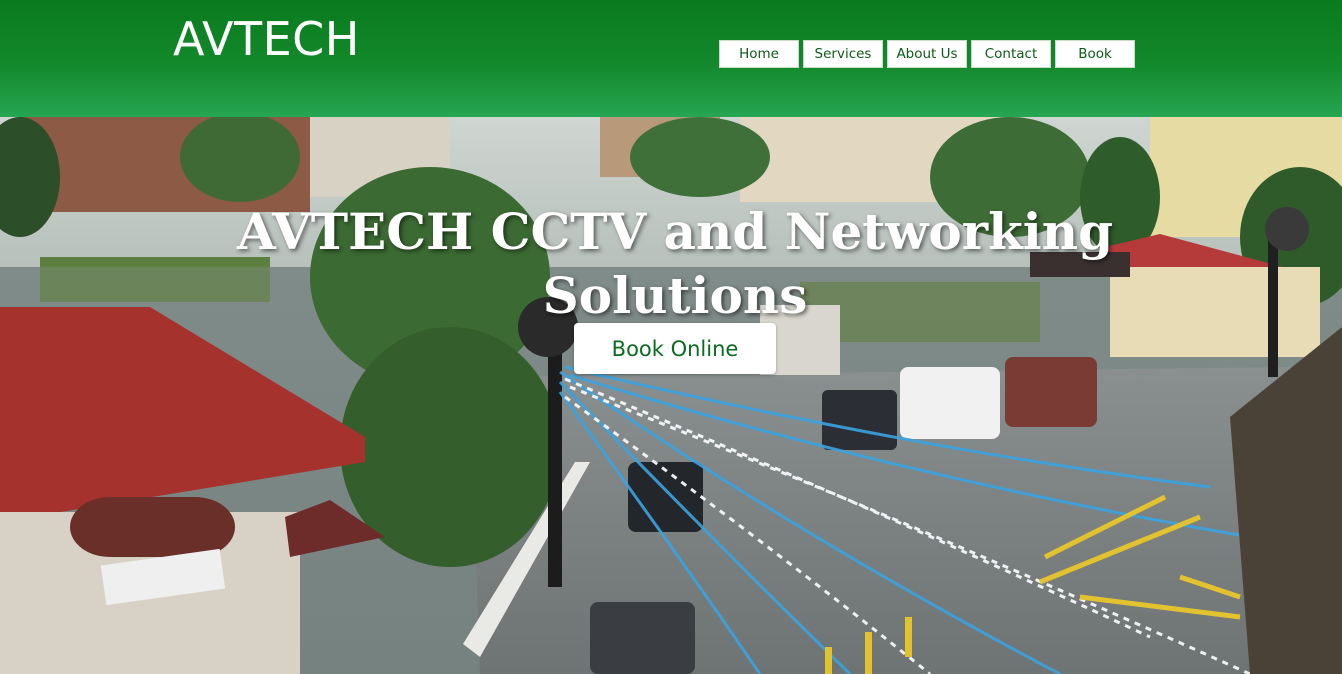 This screenshot has height=674, width=1342. I want to click on nav-services: Services, so click(843, 54).